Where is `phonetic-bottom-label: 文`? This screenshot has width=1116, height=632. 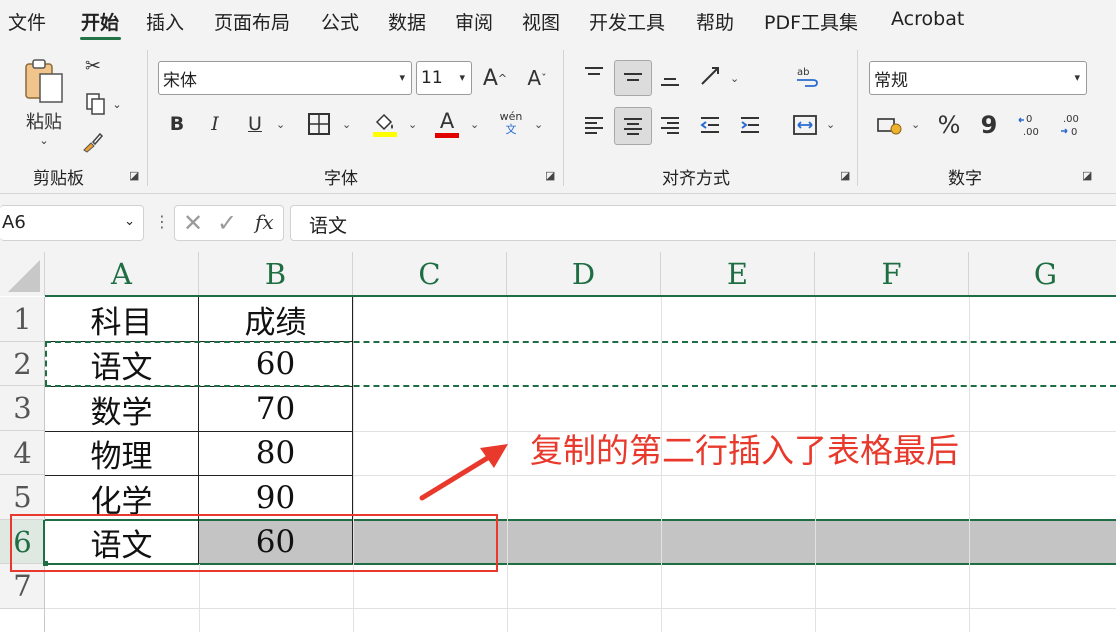 phonetic-bottom-label: 文 is located at coordinates (511, 129).